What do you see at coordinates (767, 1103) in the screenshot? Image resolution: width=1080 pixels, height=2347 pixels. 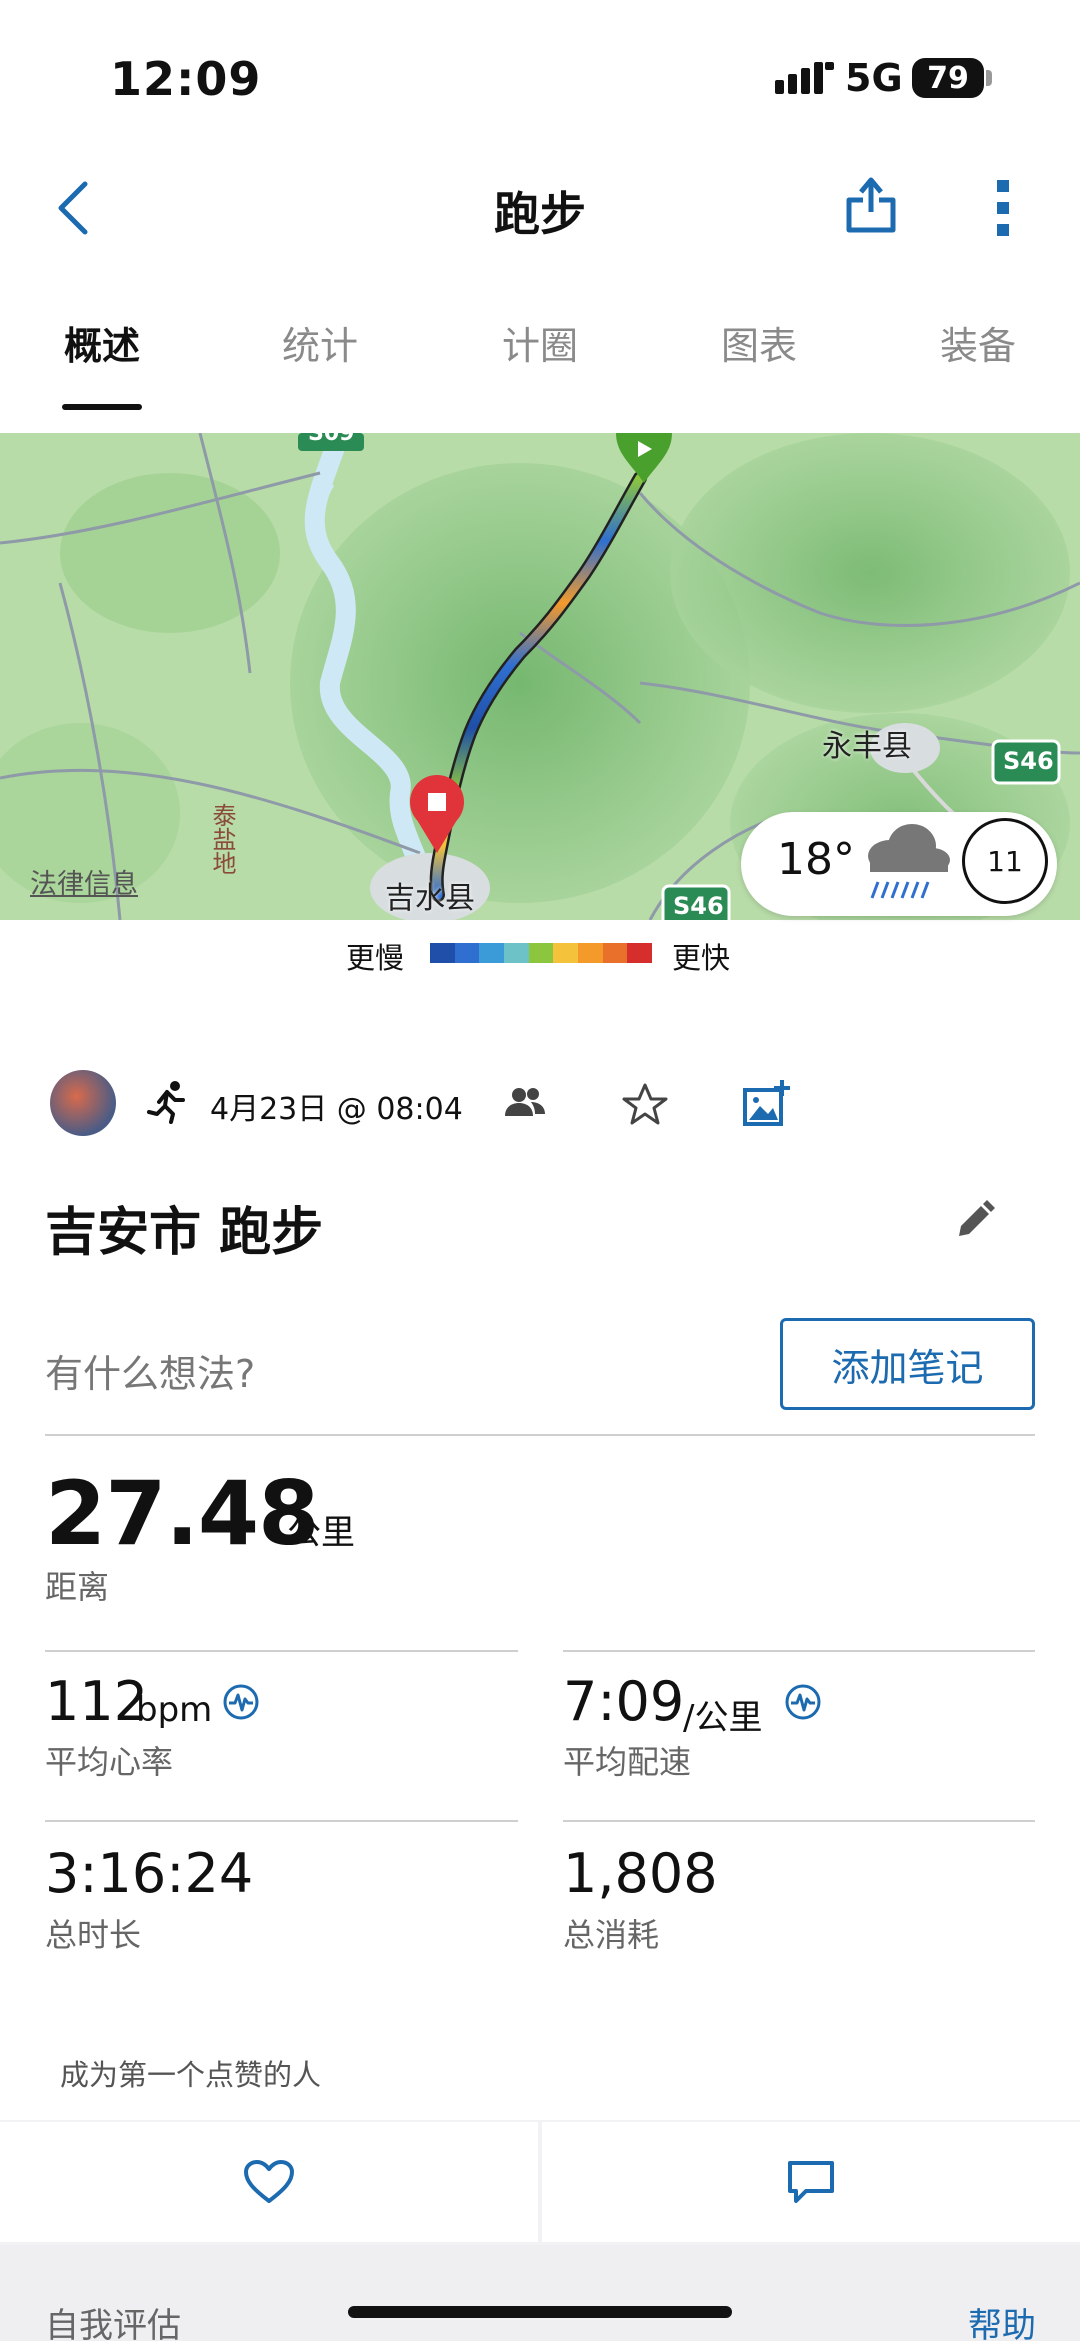 I see `add-photo-icon` at bounding box center [767, 1103].